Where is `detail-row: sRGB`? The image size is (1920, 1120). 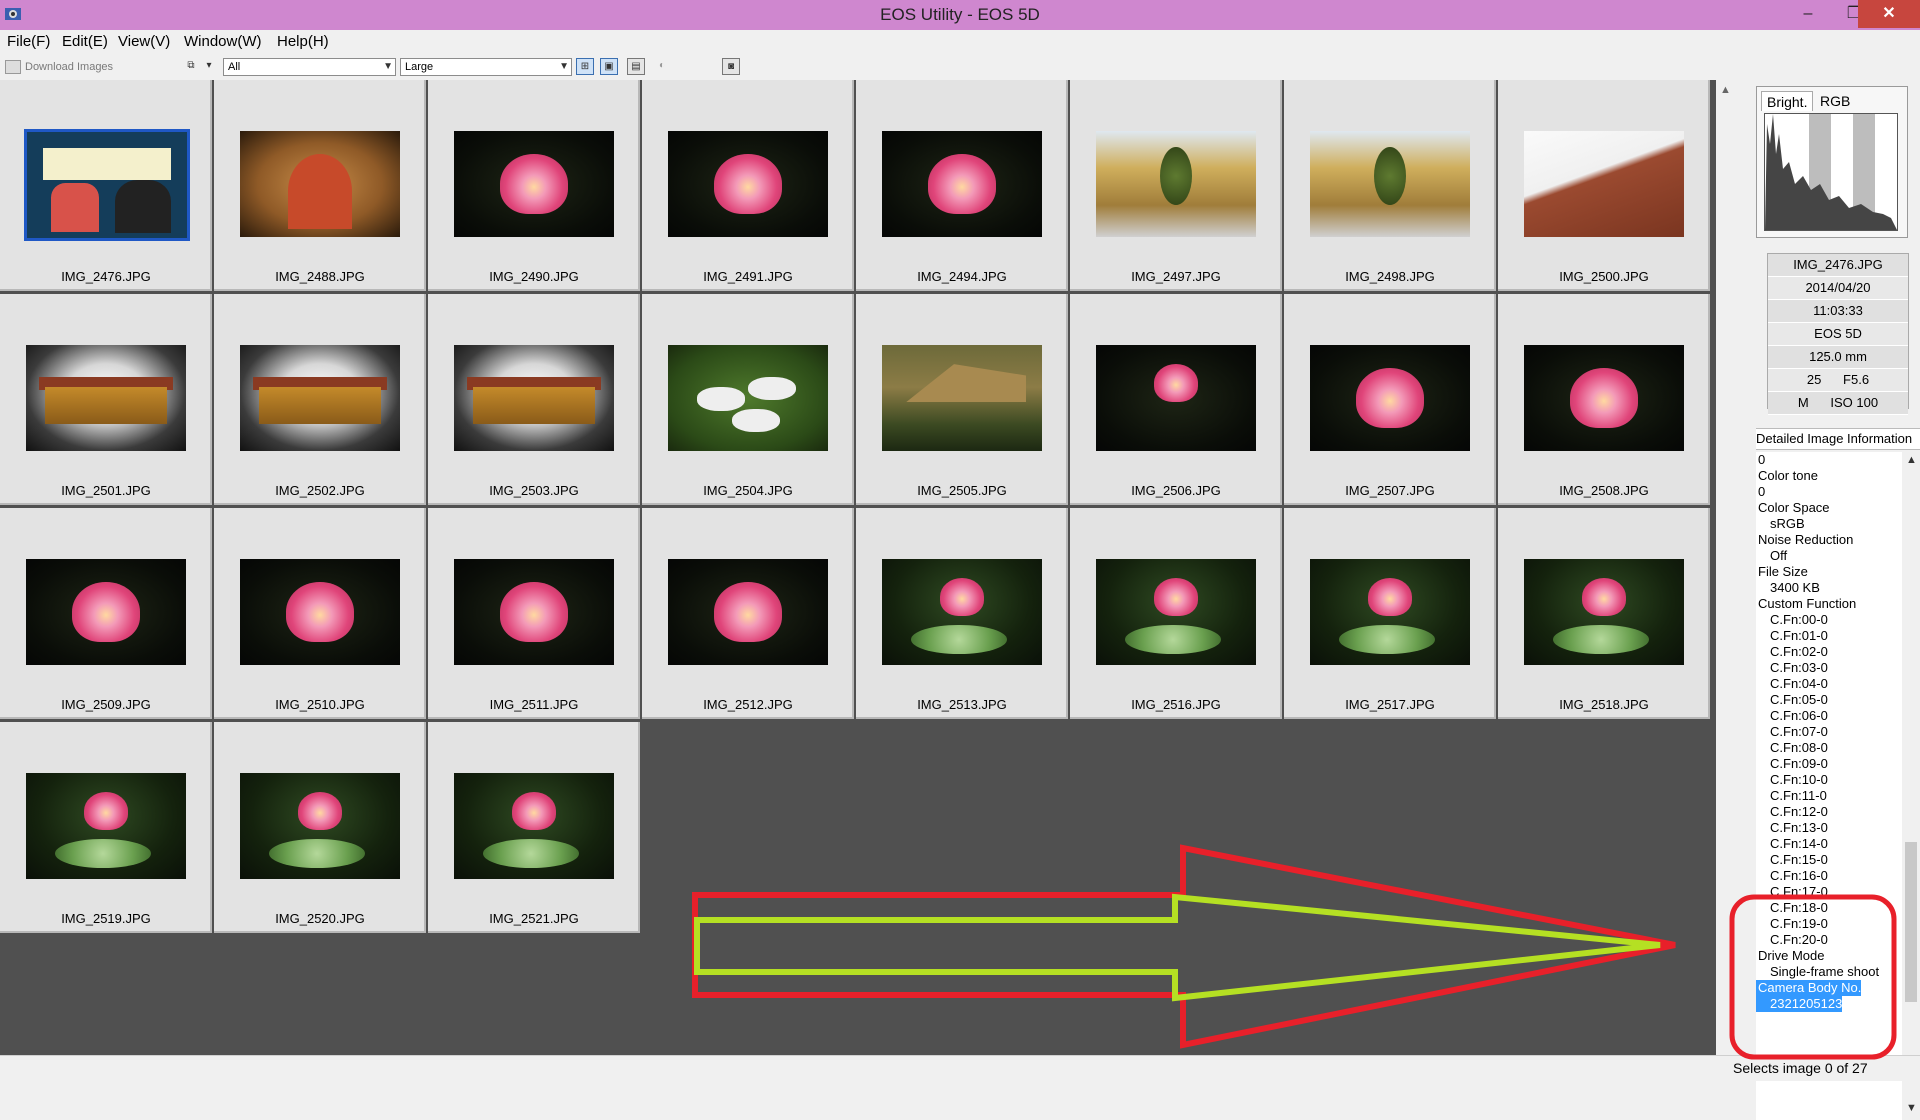
detail-row: sRGB is located at coordinates (1829, 524).